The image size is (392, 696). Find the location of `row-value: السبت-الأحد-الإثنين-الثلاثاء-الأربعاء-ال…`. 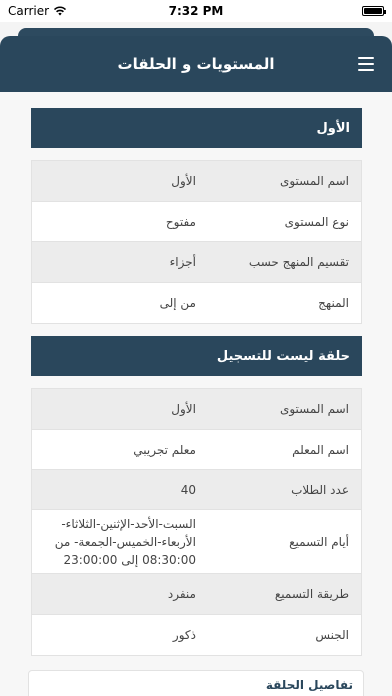

row-value: السبت-الأحد-الإثنين-الثلاثاء-الأربعاء-ال… is located at coordinates (125, 541).